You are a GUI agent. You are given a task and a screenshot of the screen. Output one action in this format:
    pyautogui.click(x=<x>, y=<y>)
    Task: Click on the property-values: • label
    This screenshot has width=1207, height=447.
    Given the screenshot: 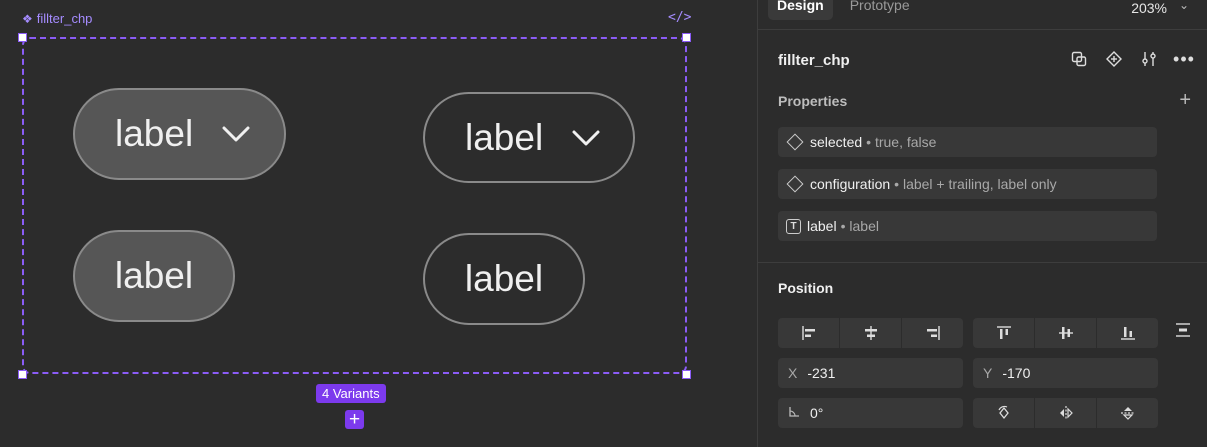 What is the action you would take?
    pyautogui.click(x=859, y=226)
    